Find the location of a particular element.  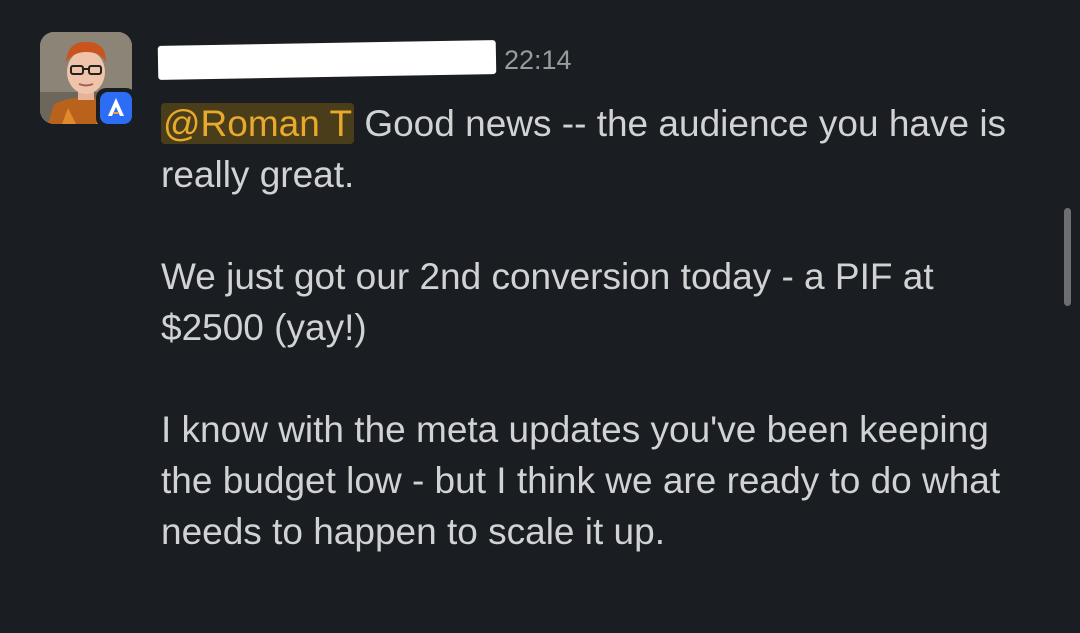

scrollbar-thumb is located at coordinates (1067, 257).